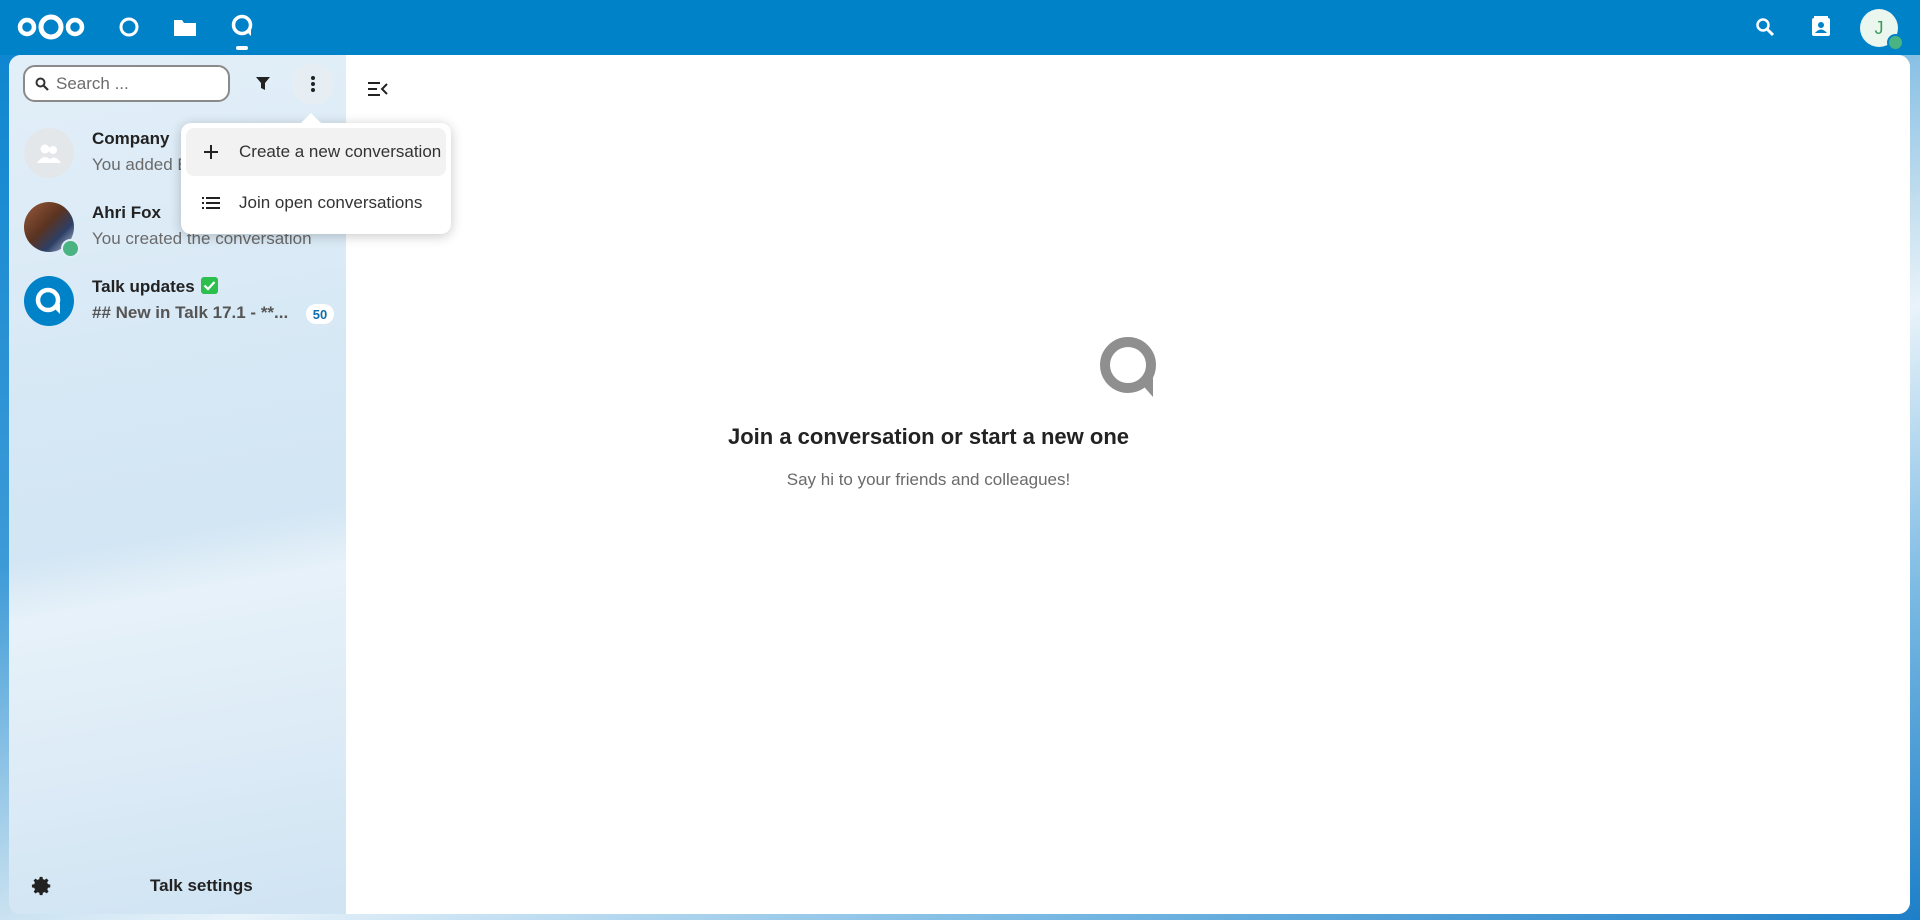  I want to click on create-conversation-menu-item: Create a new conversation, so click(316, 152).